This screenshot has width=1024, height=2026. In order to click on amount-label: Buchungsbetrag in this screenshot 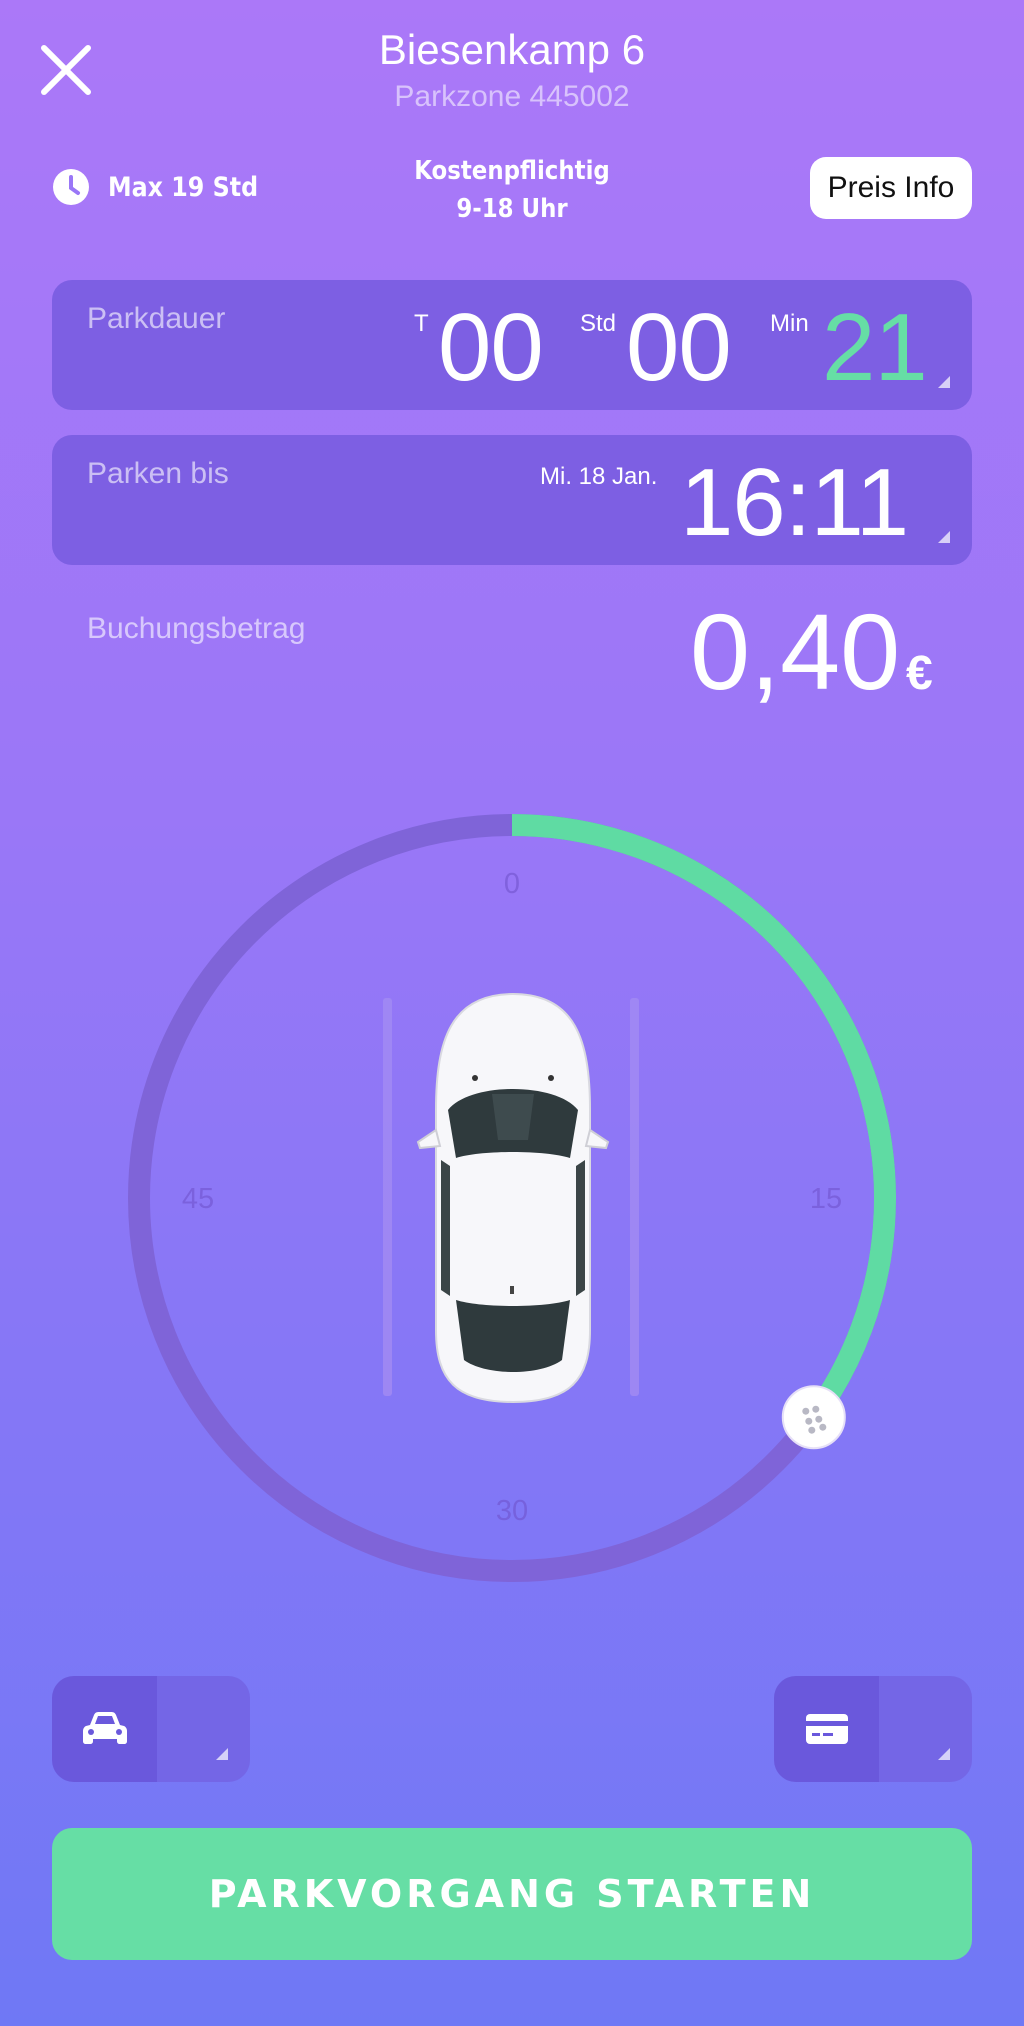, I will do `click(196, 628)`.